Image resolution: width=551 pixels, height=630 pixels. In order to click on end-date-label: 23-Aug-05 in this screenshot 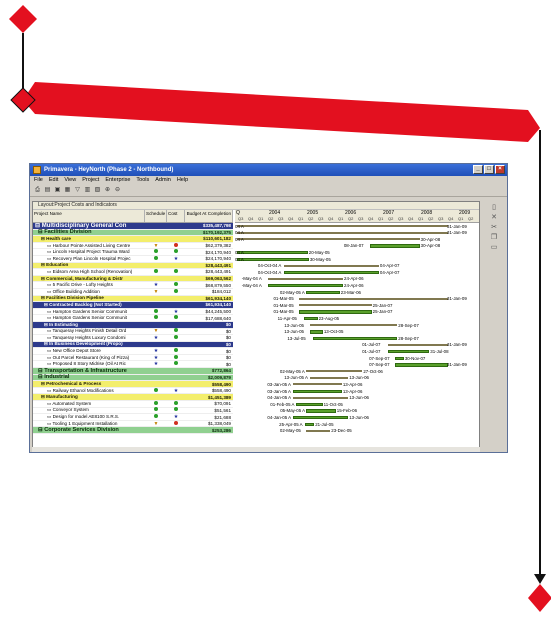, I will do `click(329, 318)`.